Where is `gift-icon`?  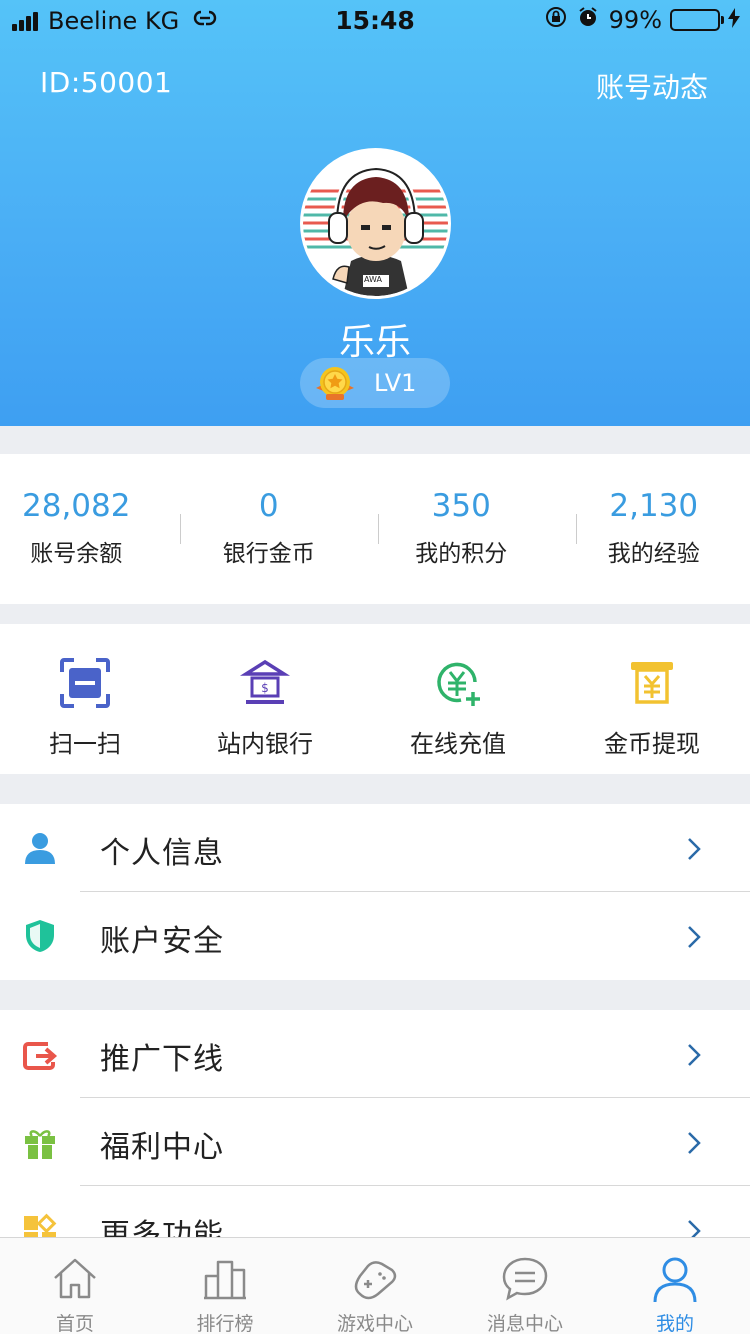 gift-icon is located at coordinates (40, 1144).